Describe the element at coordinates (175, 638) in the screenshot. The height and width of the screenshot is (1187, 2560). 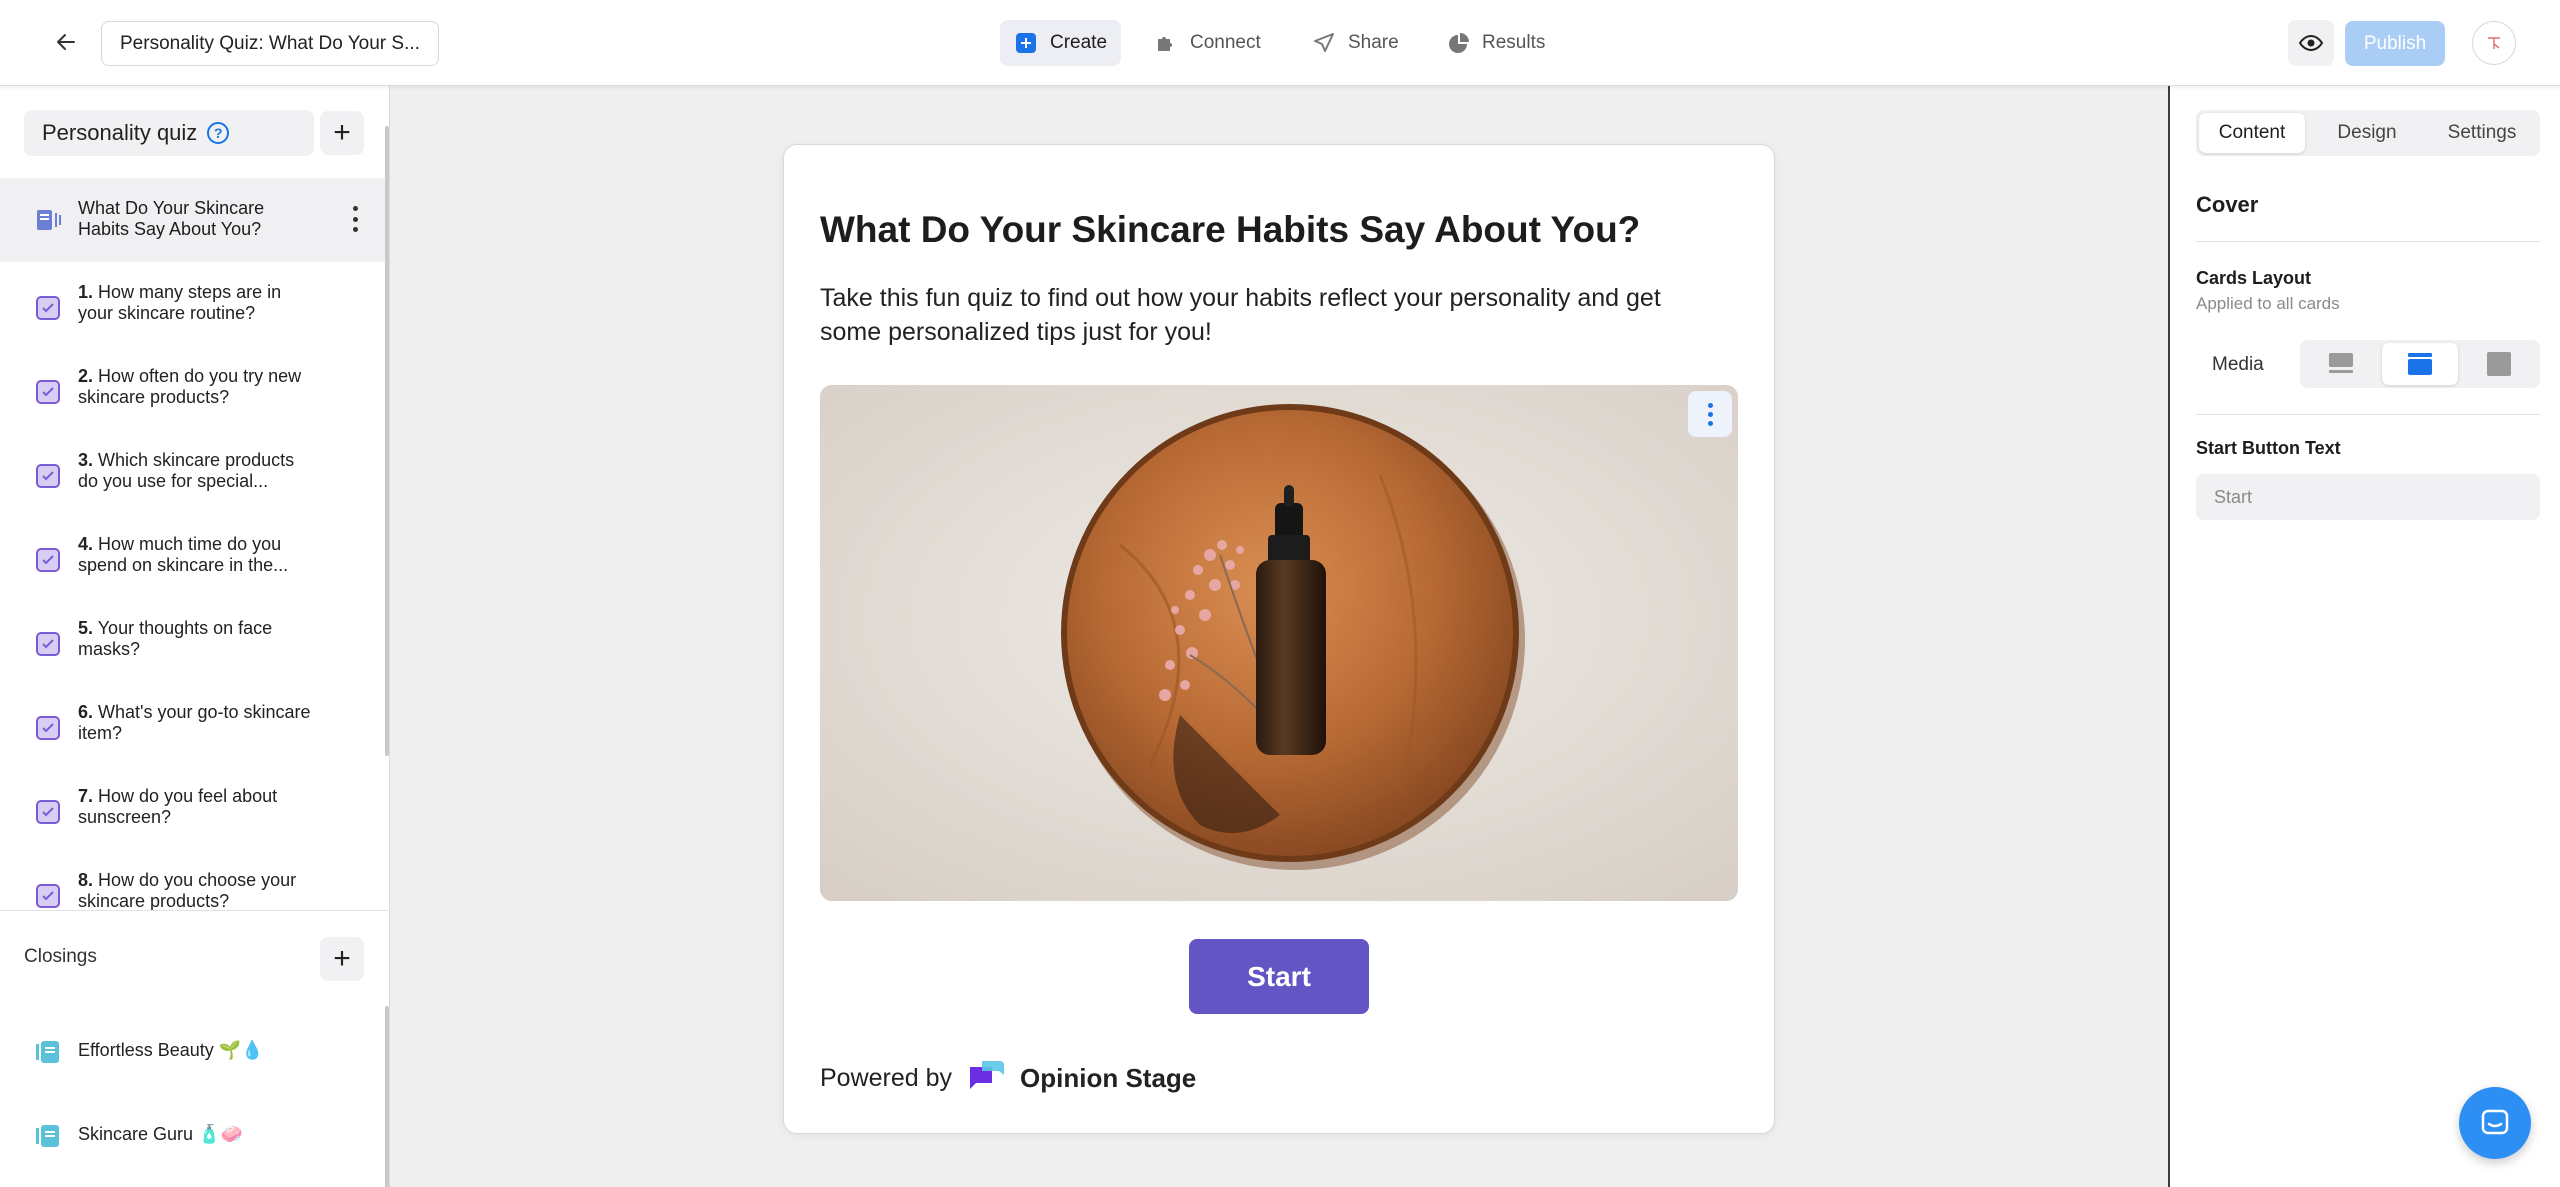
I see `question-label: 5. Your thoughts on face masks?` at that location.